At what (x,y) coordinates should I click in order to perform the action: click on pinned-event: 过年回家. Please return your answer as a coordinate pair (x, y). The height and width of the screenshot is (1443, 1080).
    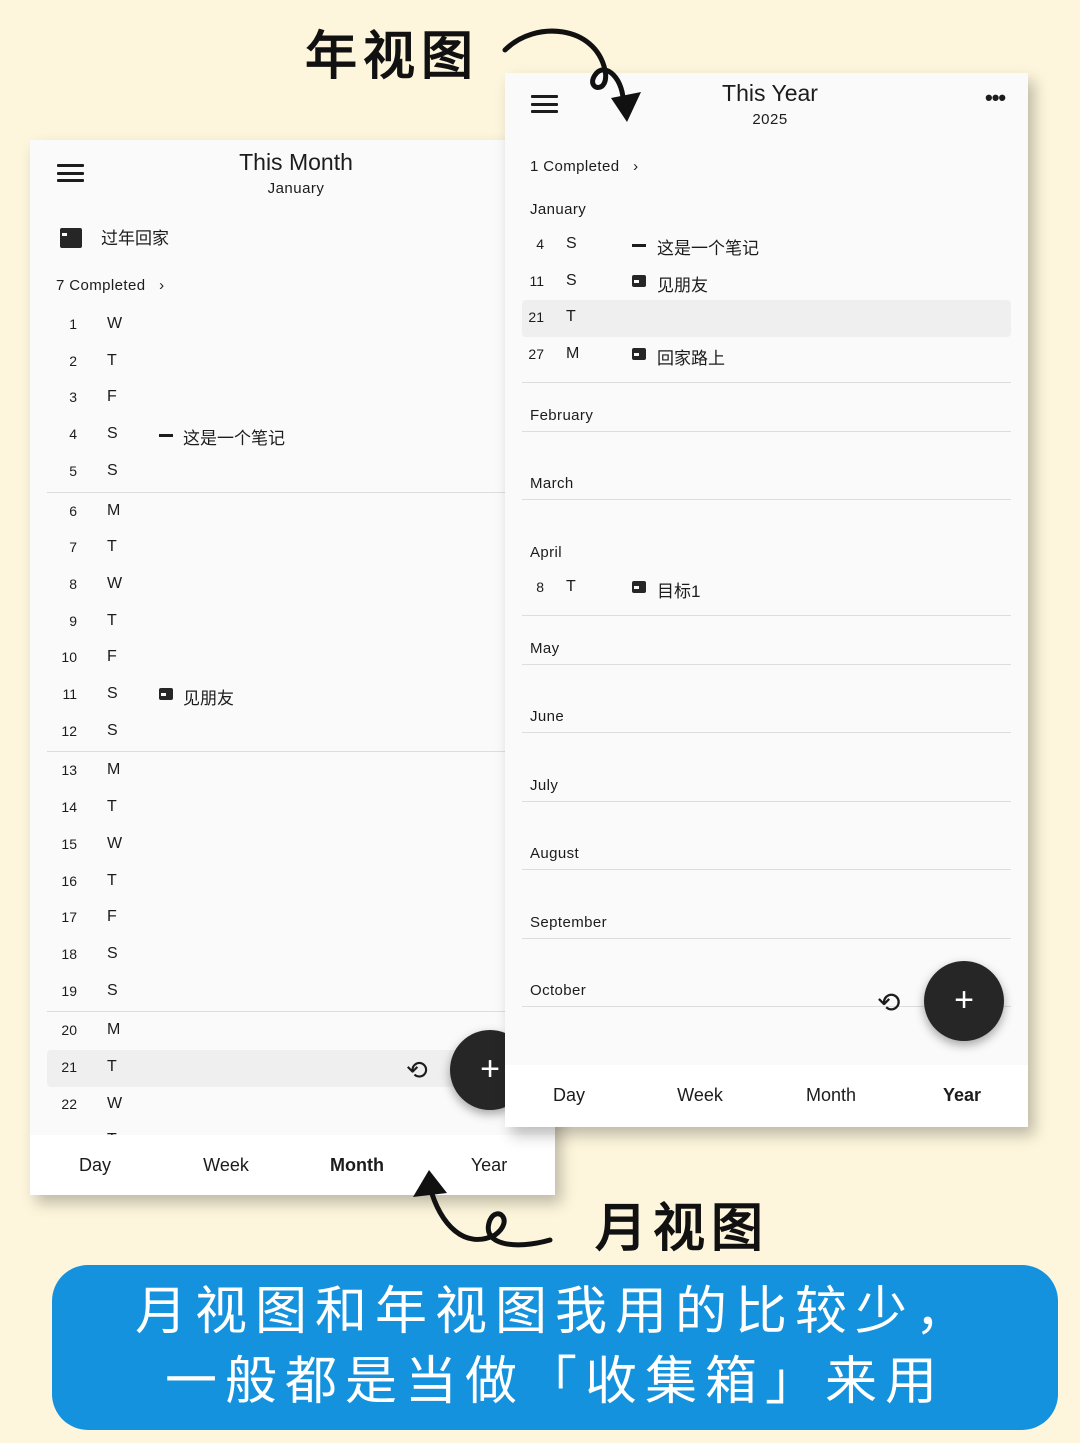
    Looking at the image, I should click on (135, 236).